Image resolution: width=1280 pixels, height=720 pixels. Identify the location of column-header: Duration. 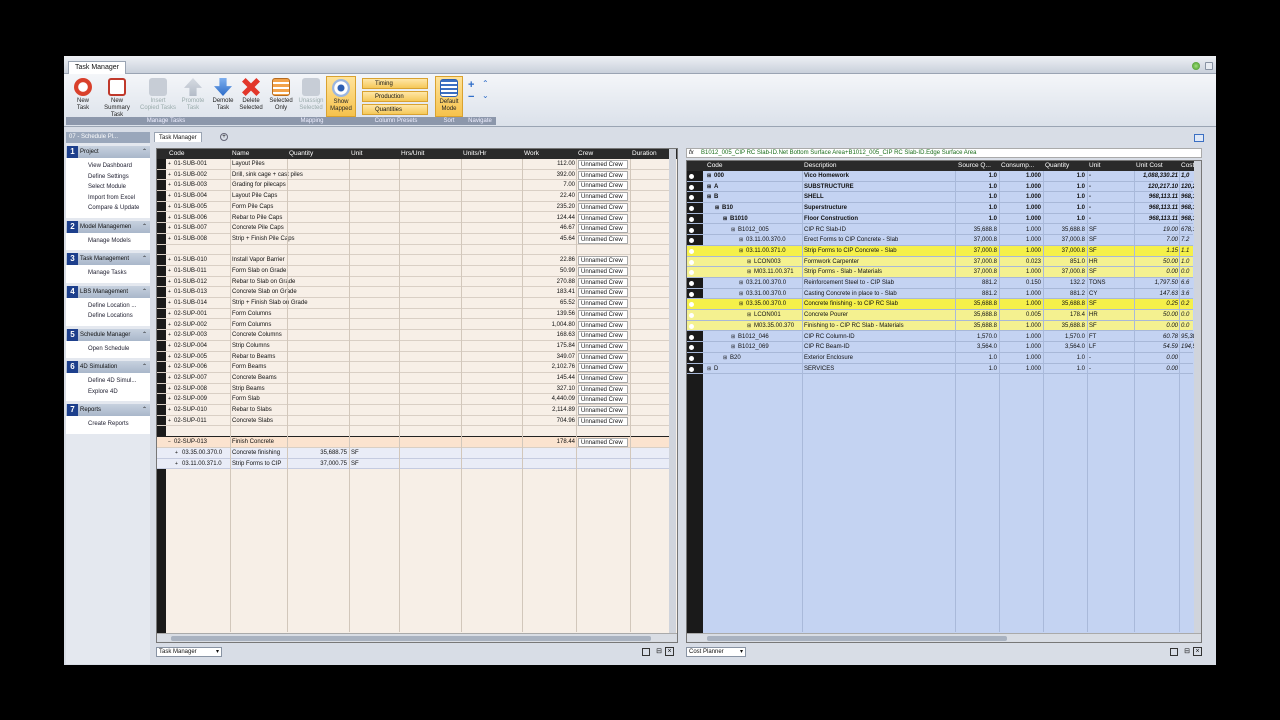
(644, 154).